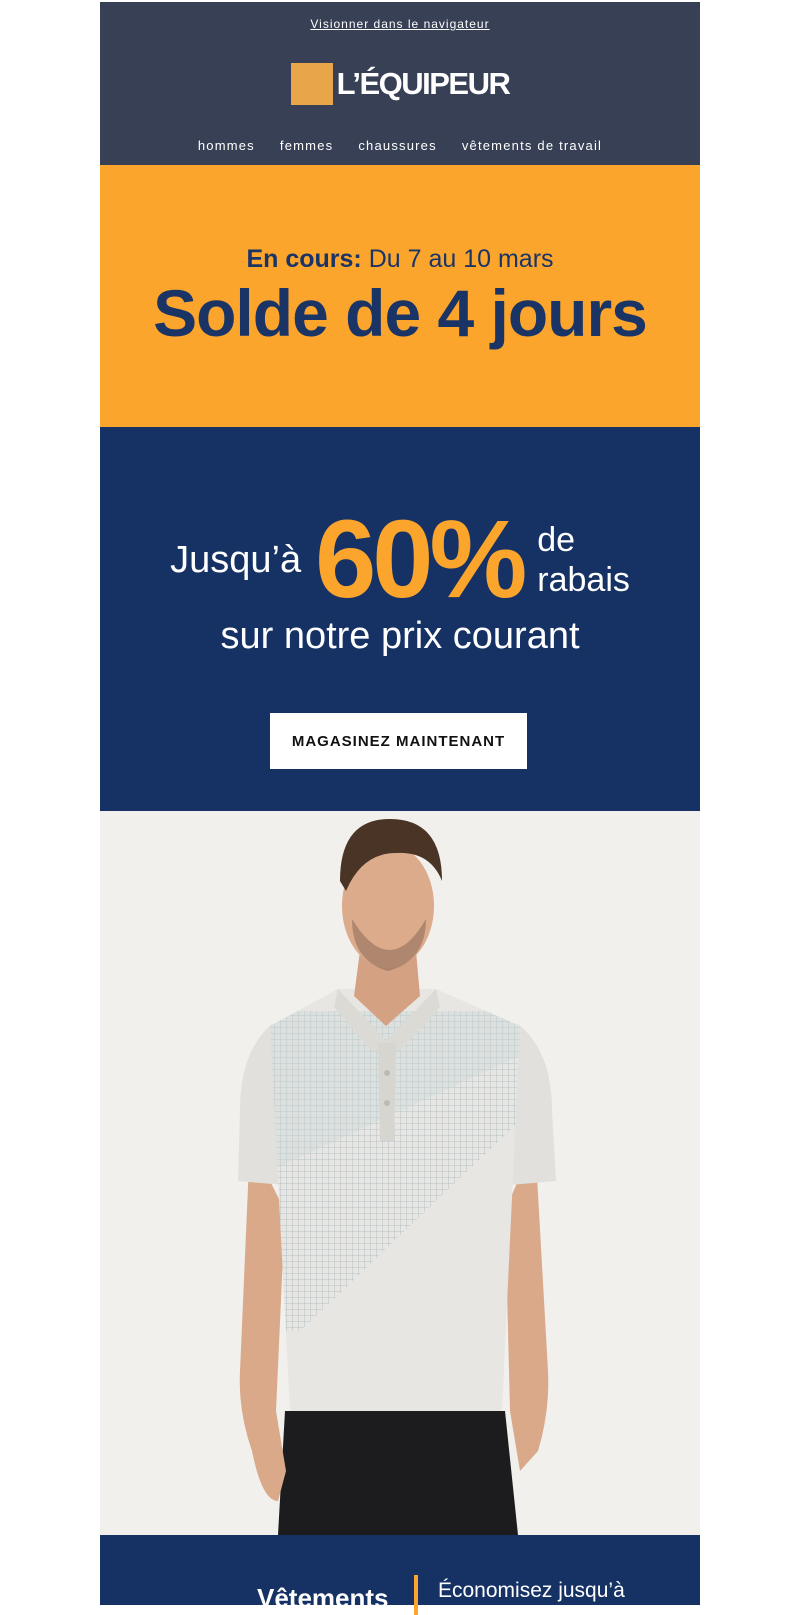 The image size is (800, 1615). What do you see at coordinates (236, 559) in the screenshot?
I see `promo-up-to: Jusqu’à` at bounding box center [236, 559].